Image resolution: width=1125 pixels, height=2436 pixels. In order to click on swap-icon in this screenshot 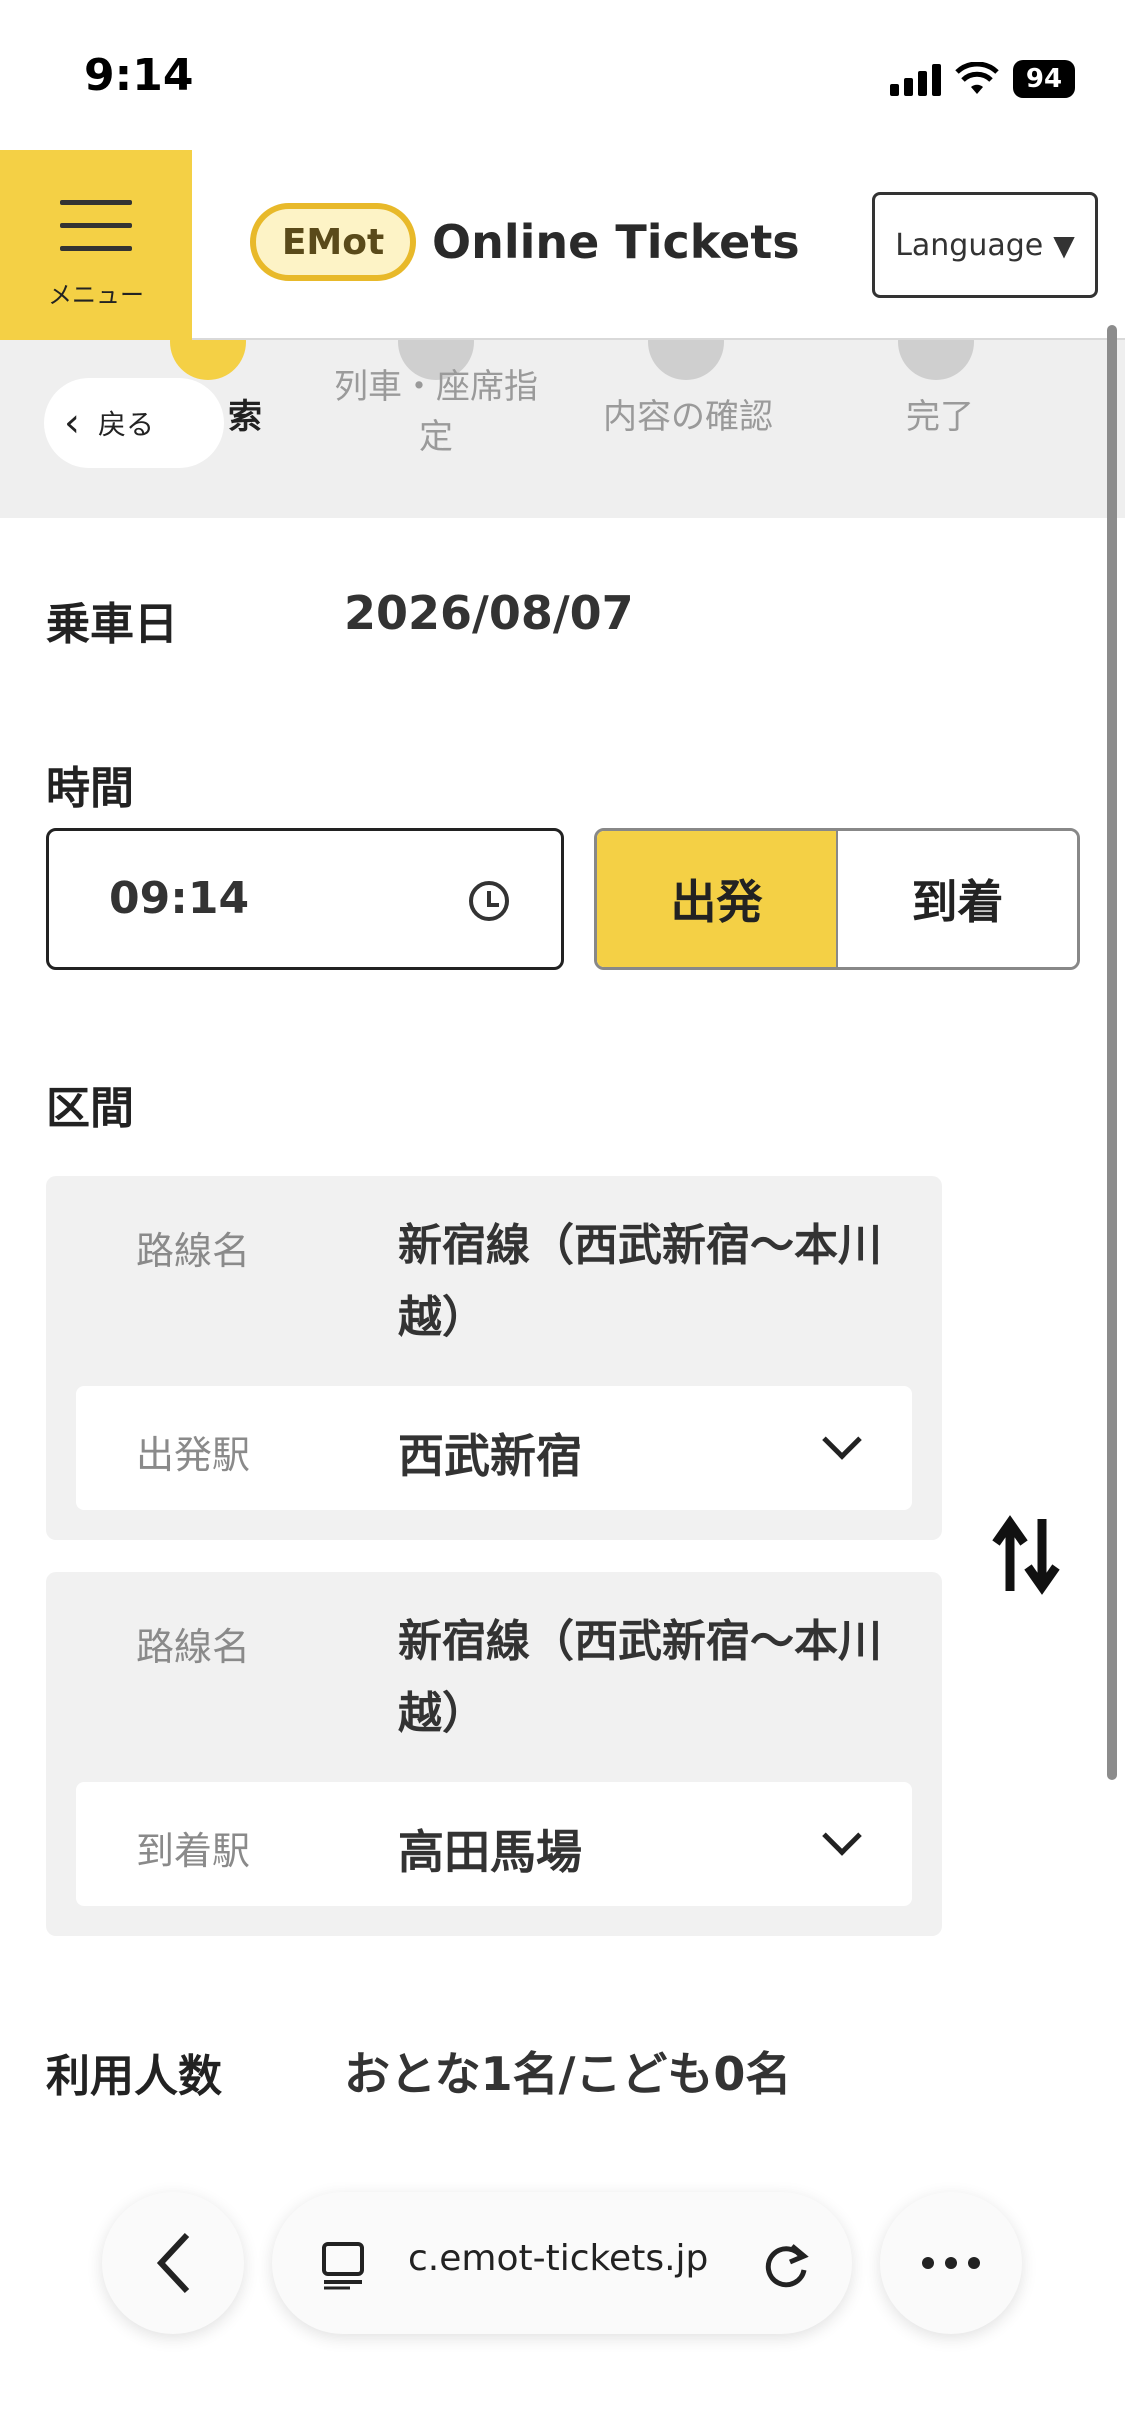, I will do `click(1026, 1555)`.